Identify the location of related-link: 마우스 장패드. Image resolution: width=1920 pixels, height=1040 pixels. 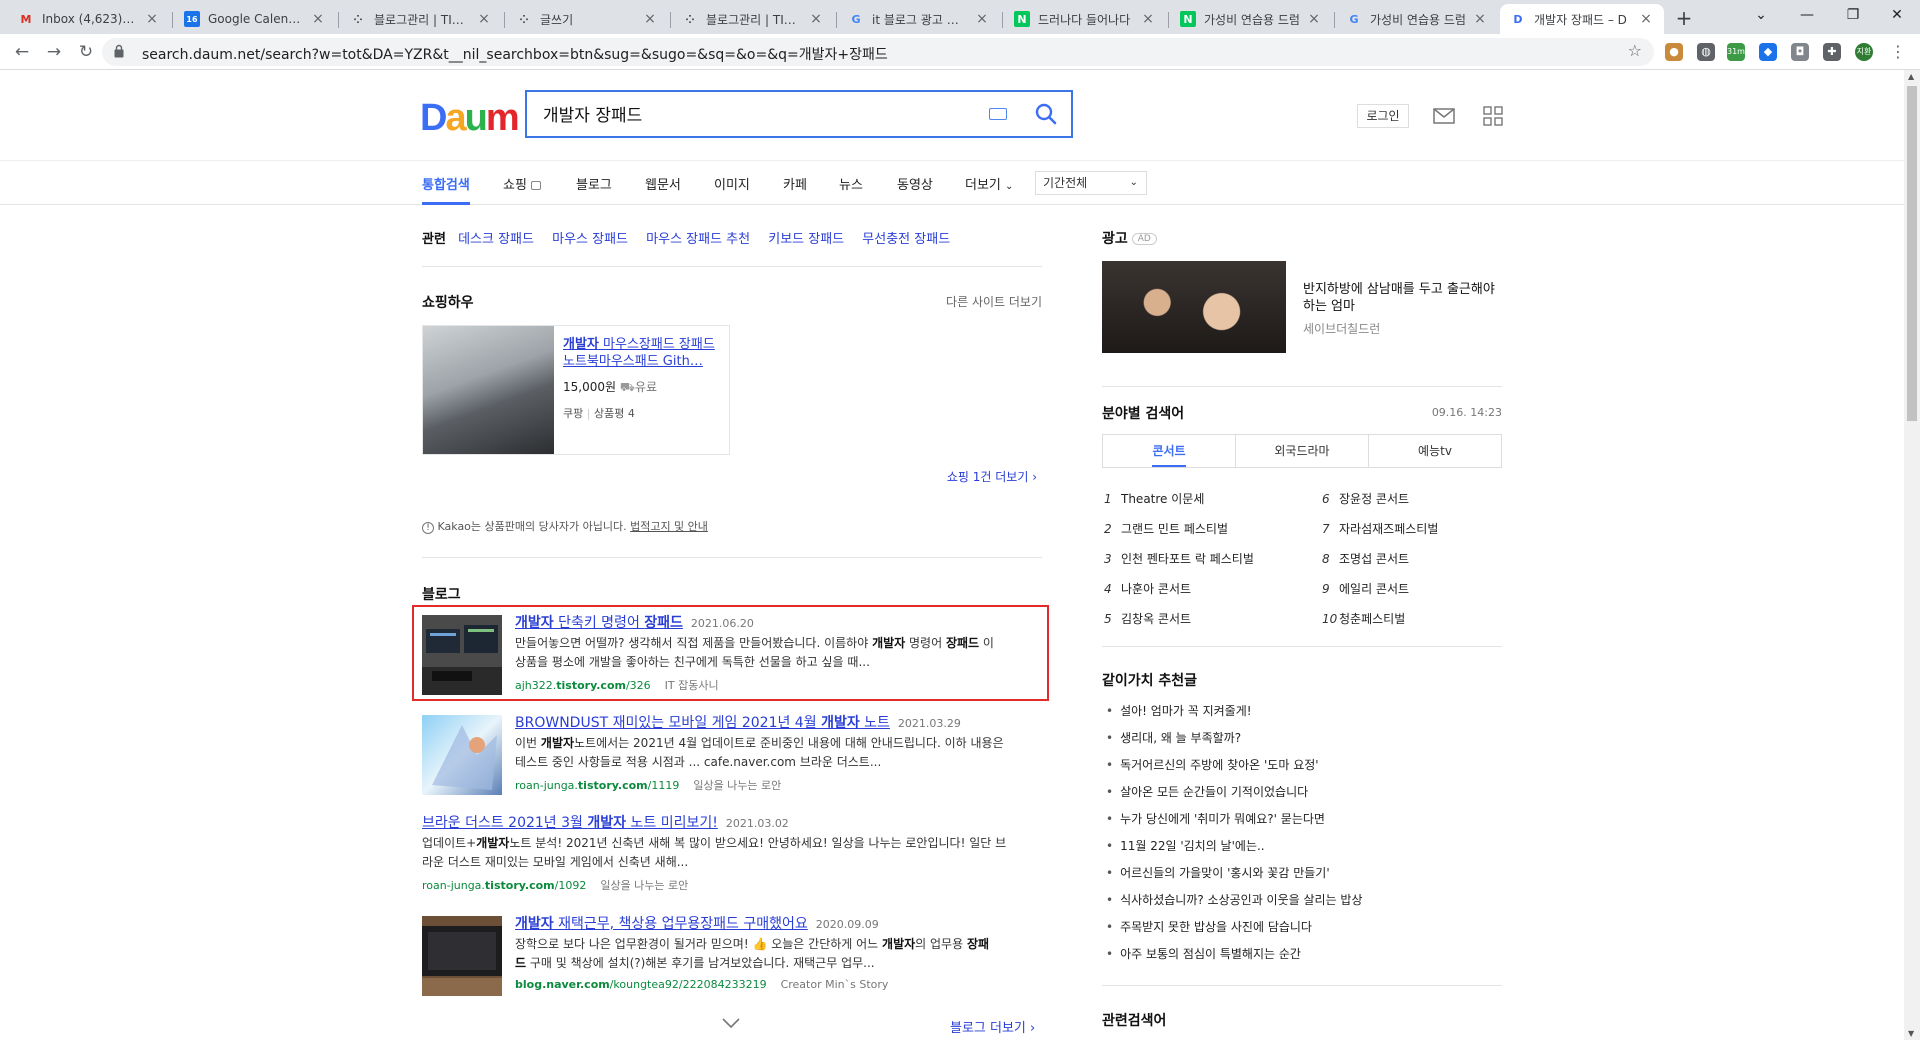
(590, 239).